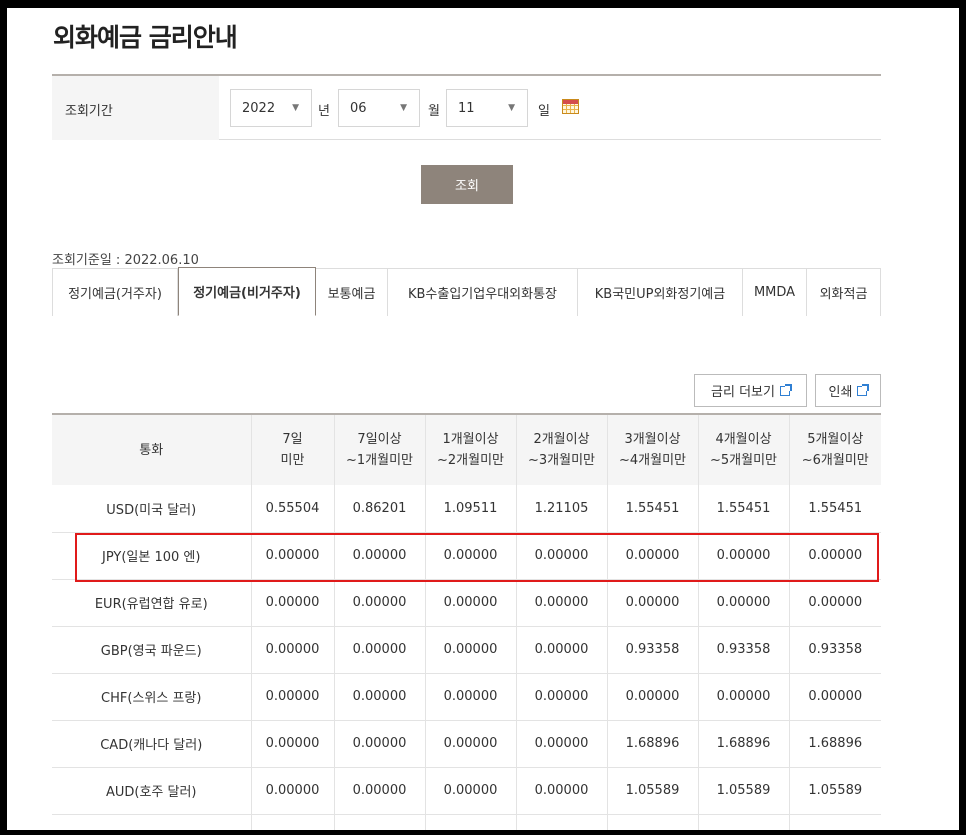  I want to click on tab-savings: 보통예금, so click(352, 292).